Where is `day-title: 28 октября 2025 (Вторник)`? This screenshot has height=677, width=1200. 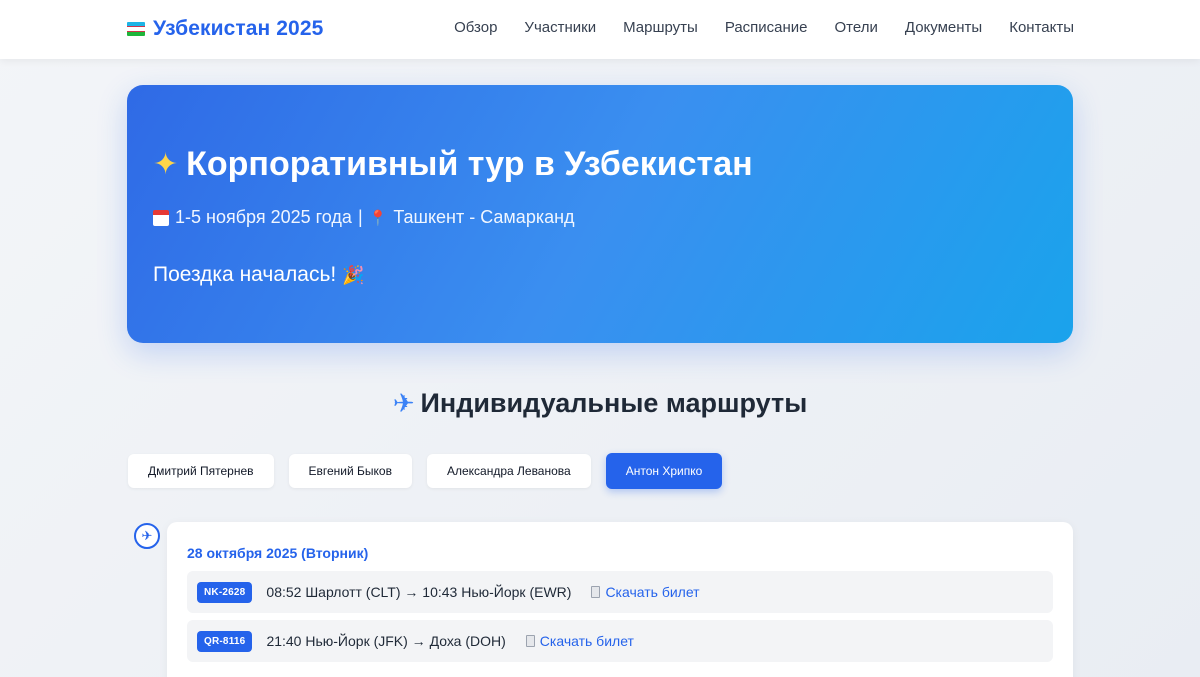
day-title: 28 октября 2025 (Вторник) is located at coordinates (278, 553).